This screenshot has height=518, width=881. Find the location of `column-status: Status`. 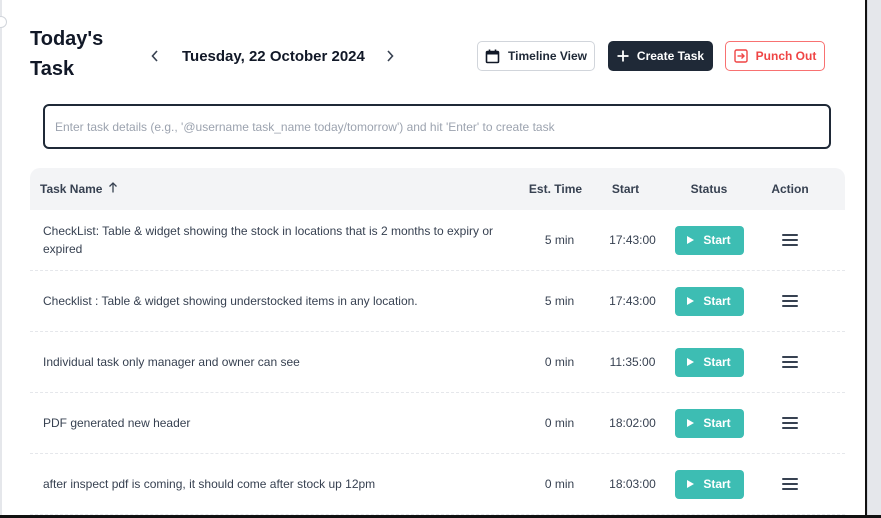

column-status: Status is located at coordinates (709, 189).